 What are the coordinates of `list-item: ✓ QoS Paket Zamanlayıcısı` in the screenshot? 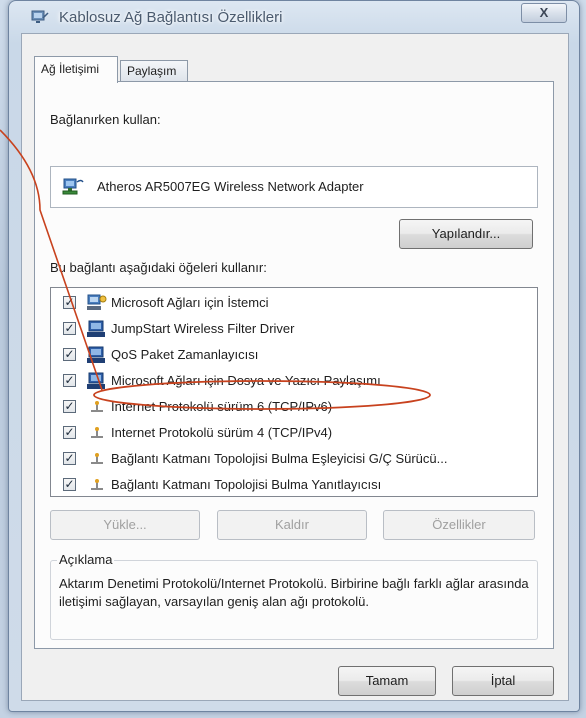 It's located at (294, 355).